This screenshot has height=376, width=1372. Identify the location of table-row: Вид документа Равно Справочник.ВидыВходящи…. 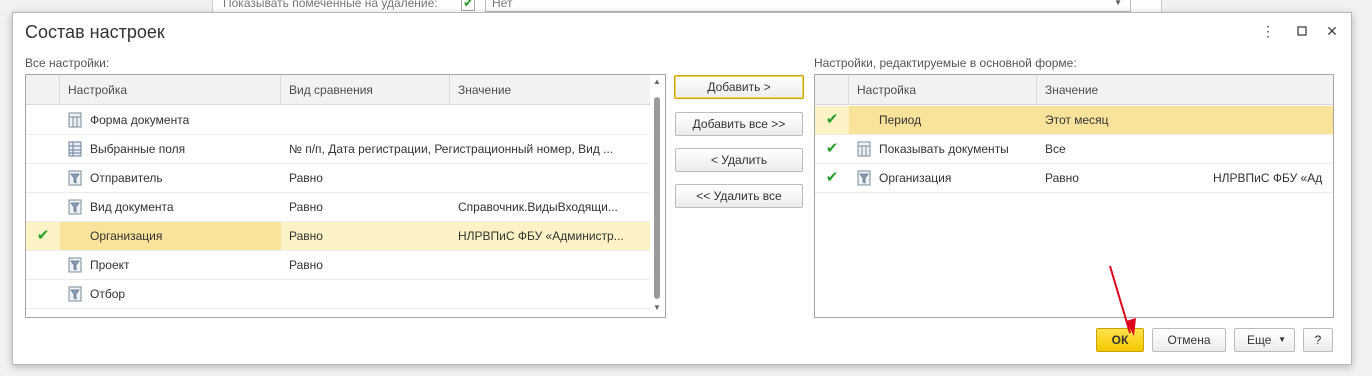
(338, 207).